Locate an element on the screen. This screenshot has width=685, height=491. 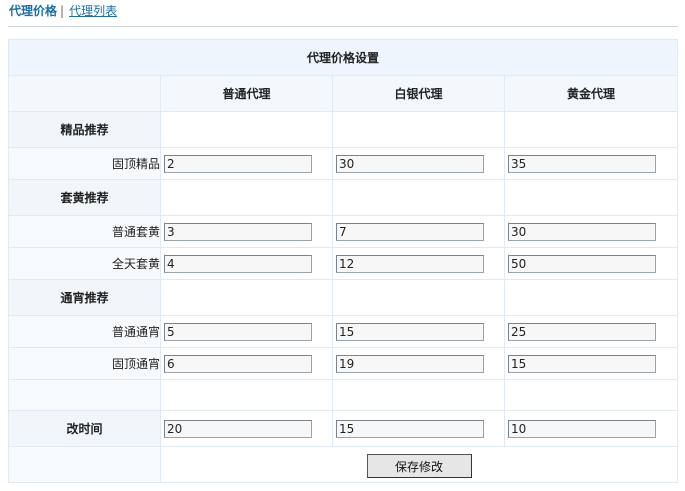
table-row: 普通套黄 is located at coordinates (343, 231).